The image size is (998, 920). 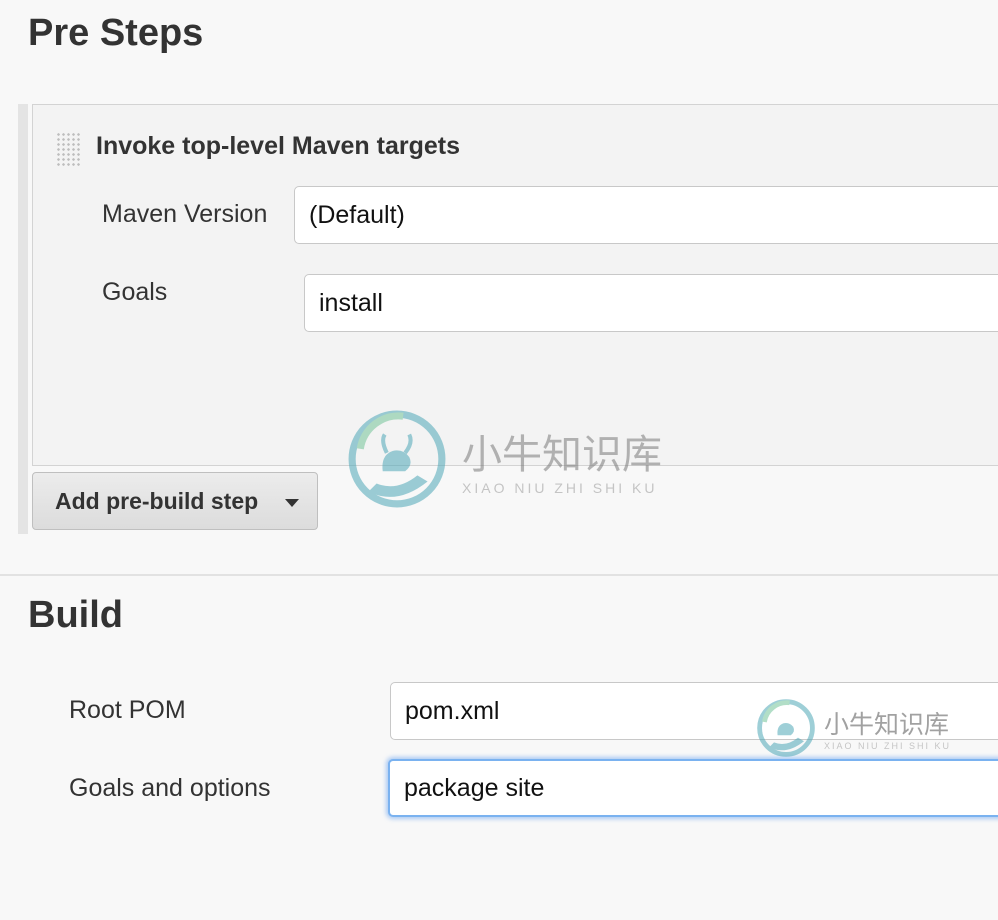 What do you see at coordinates (127, 710) in the screenshot?
I see `root-pom-label: Root POM` at bounding box center [127, 710].